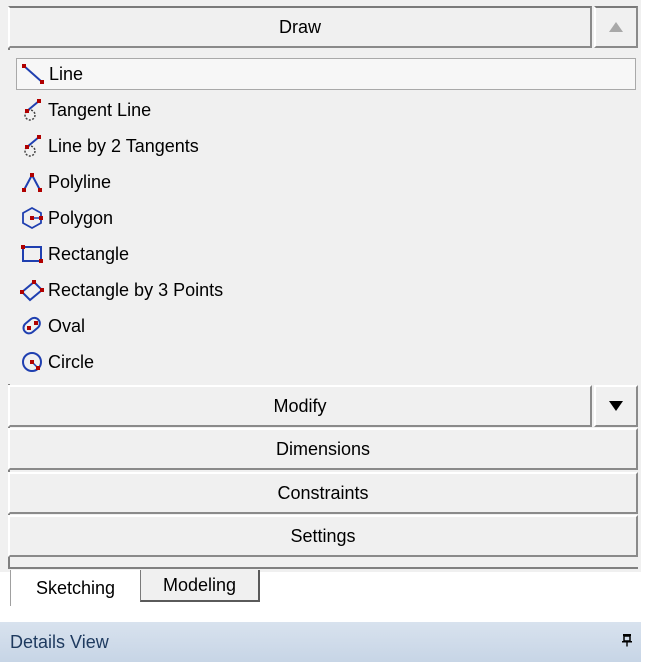 The width and height of the screenshot is (649, 666). Describe the element at coordinates (326, 74) in the screenshot. I see `tool-line: Line` at that location.